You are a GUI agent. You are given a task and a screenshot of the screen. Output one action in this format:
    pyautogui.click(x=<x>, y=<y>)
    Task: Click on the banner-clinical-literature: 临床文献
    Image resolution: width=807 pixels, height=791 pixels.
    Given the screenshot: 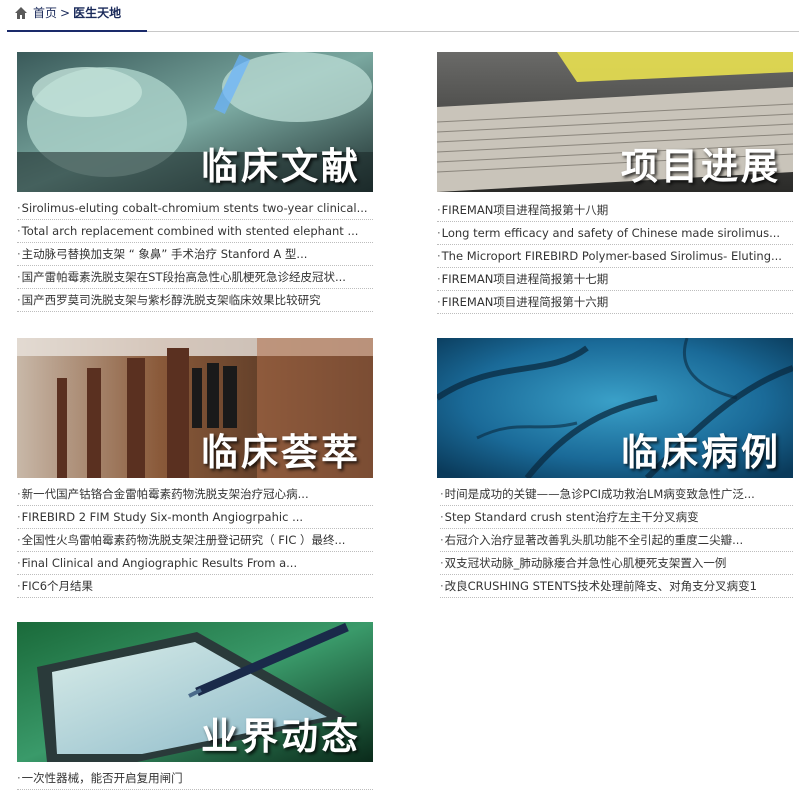 What is the action you would take?
    pyautogui.click(x=195, y=122)
    